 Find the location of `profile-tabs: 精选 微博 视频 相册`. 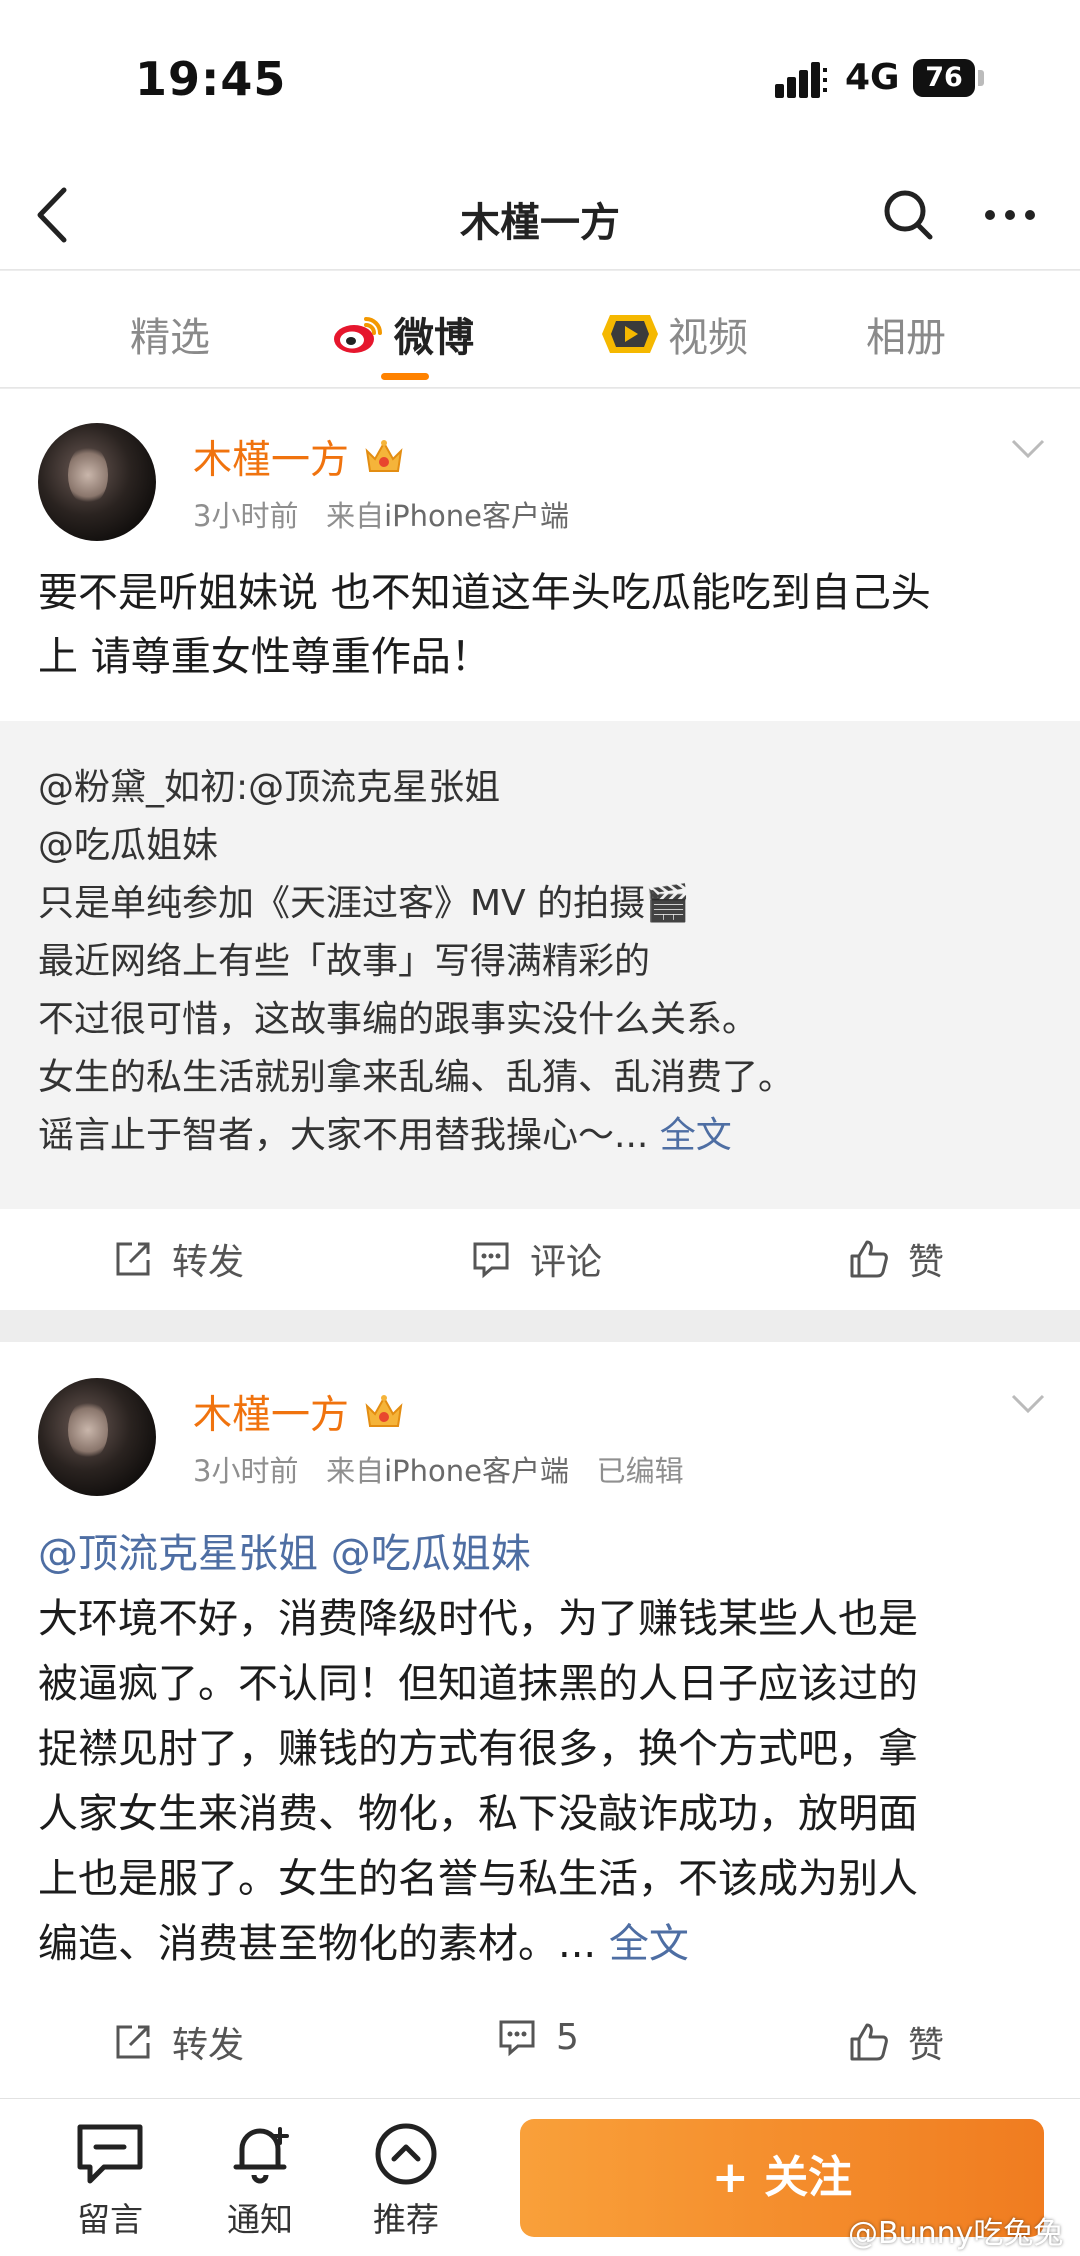

profile-tabs: 精选 微博 视频 相册 is located at coordinates (540, 329).